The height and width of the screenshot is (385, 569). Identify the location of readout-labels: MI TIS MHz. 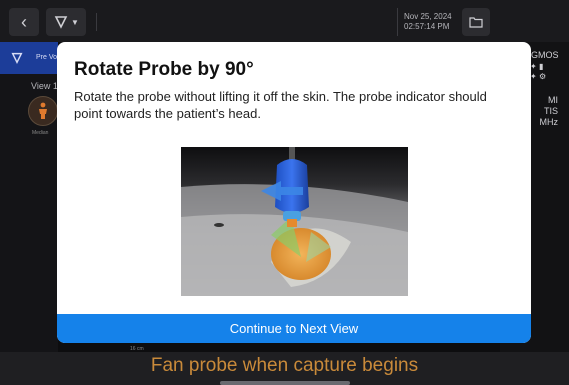
(548, 111).